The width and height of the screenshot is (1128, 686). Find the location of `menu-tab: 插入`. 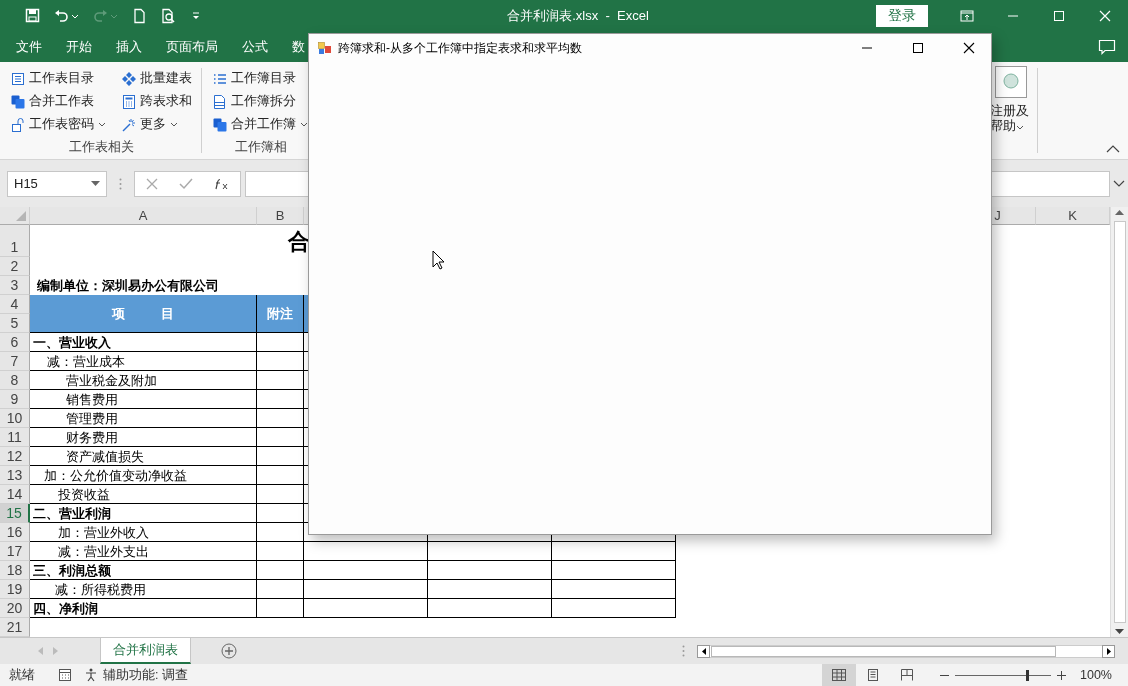

menu-tab: 插入 is located at coordinates (129, 47).